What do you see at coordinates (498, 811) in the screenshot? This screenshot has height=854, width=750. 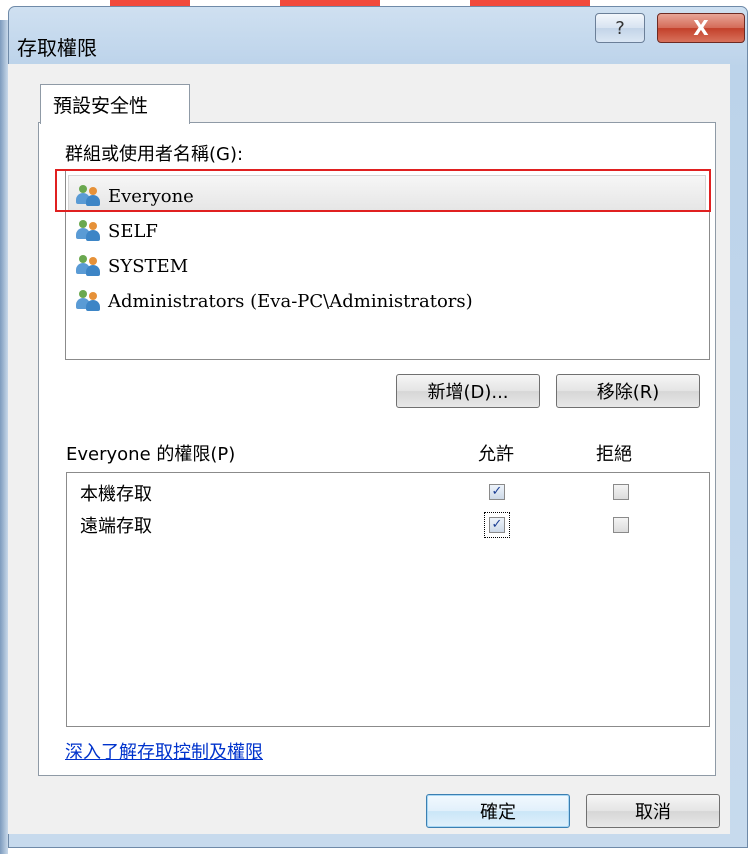 I see `ok-button: 確定` at bounding box center [498, 811].